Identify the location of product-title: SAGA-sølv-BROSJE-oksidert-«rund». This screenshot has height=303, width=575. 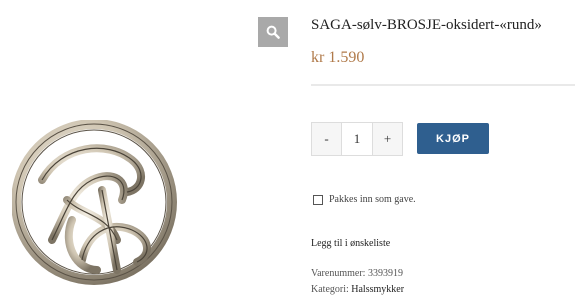
(426, 25).